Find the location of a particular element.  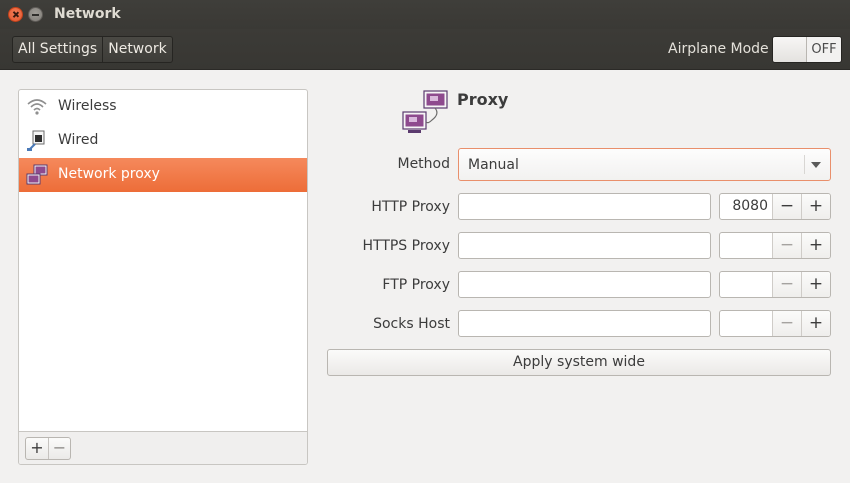

airplane-mode-label: Airplane Mode is located at coordinates (718, 49).